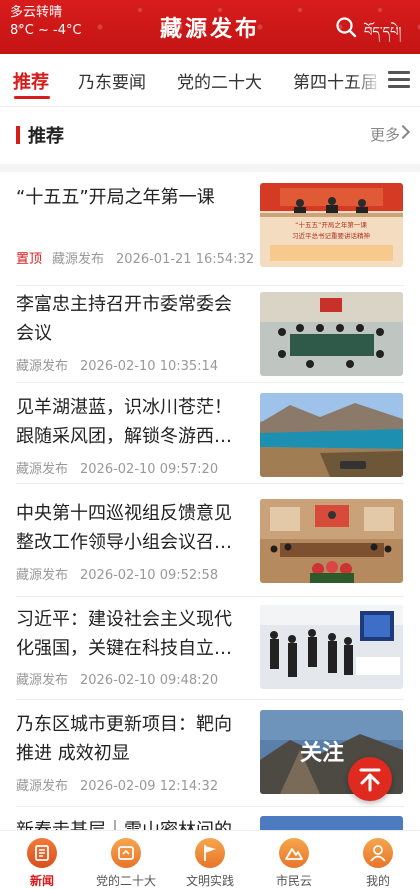  I want to click on news-time: 2026-02-09 12:14:32, so click(149, 786).